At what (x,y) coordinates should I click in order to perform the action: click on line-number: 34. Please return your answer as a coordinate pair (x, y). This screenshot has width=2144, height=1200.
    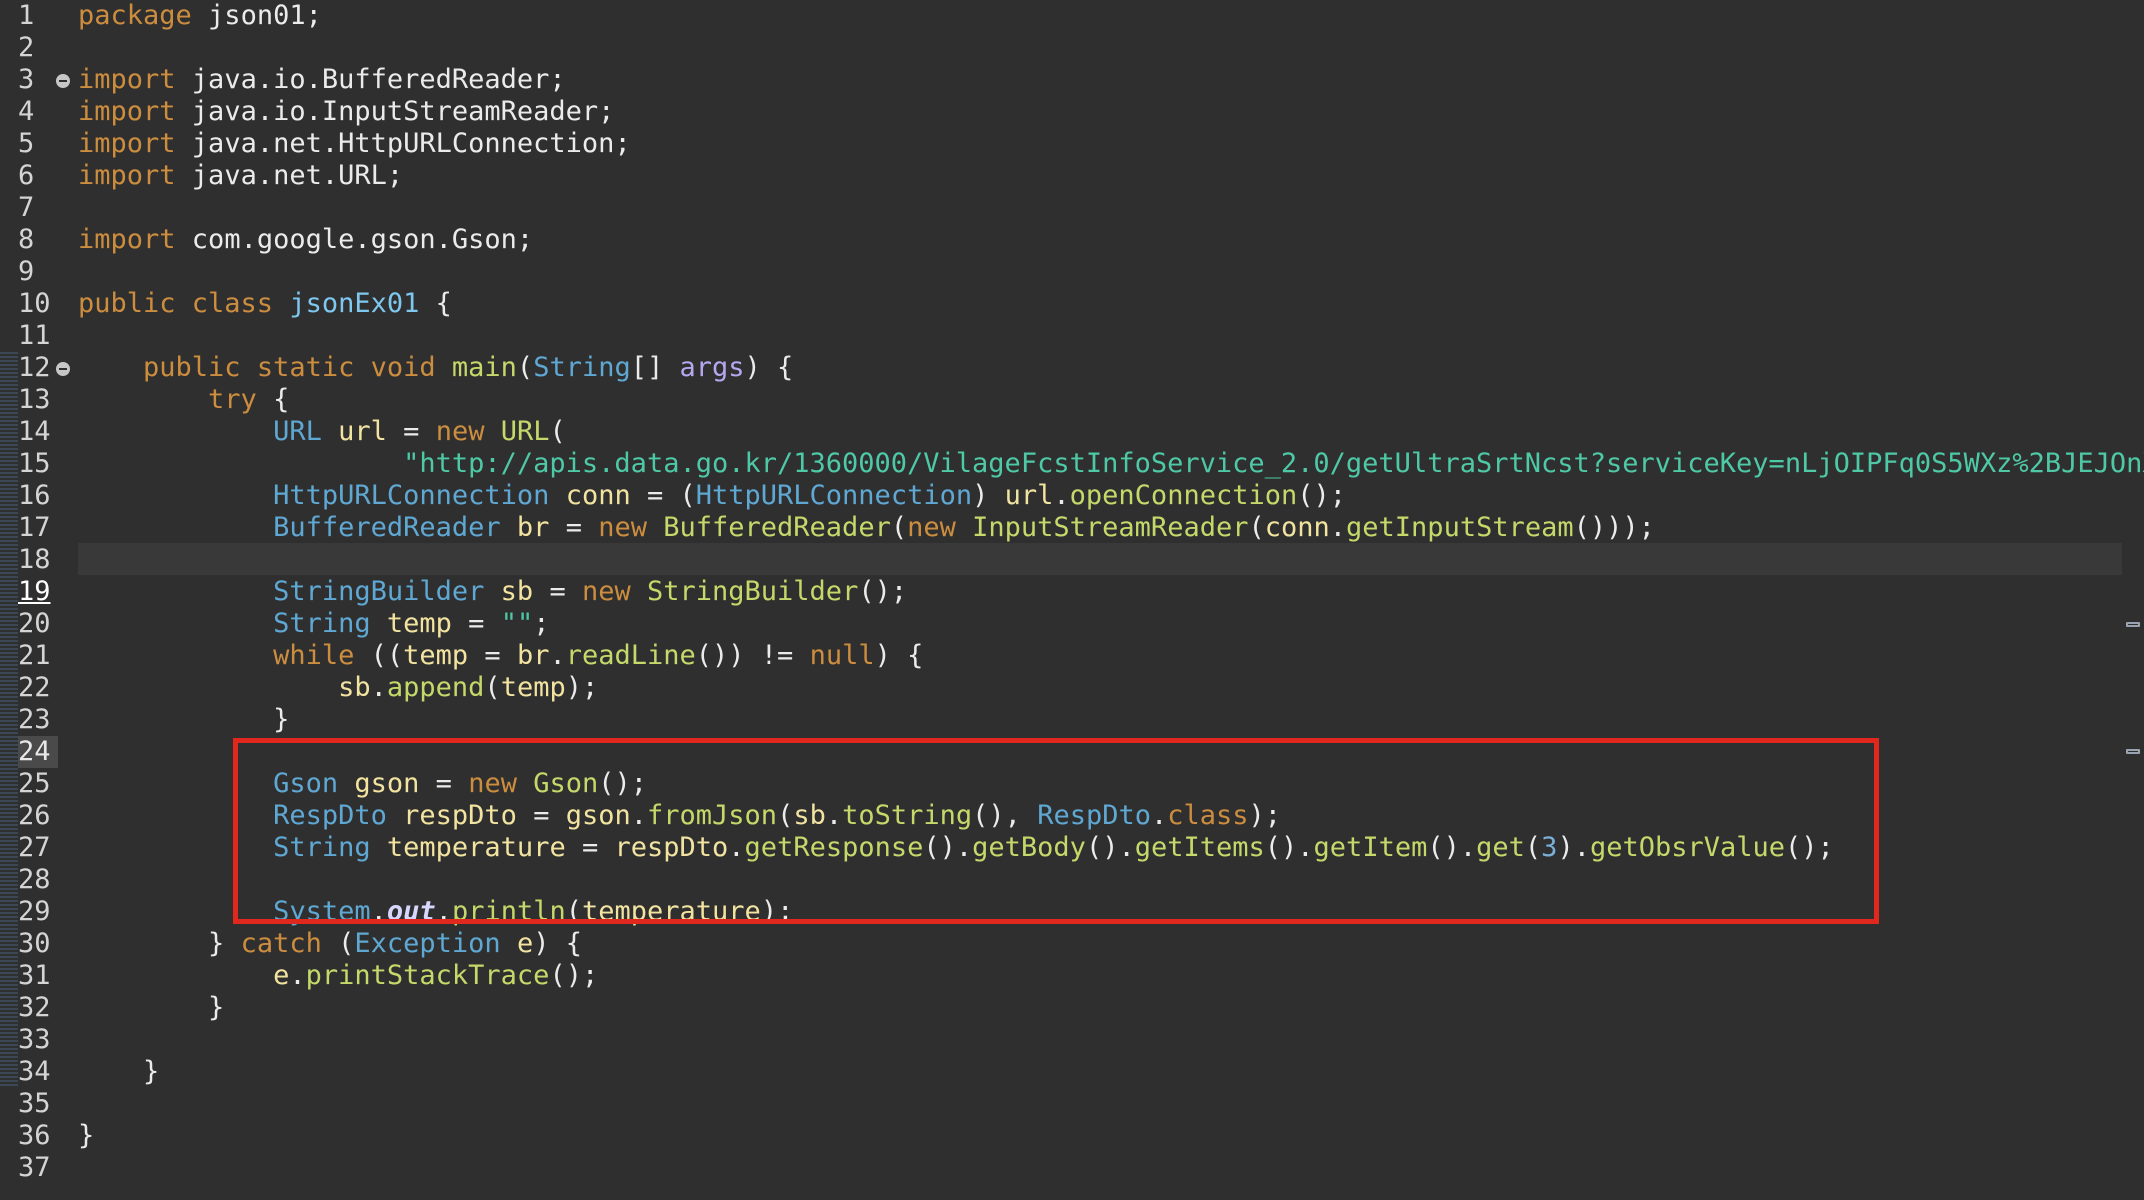
    Looking at the image, I should click on (34, 1071).